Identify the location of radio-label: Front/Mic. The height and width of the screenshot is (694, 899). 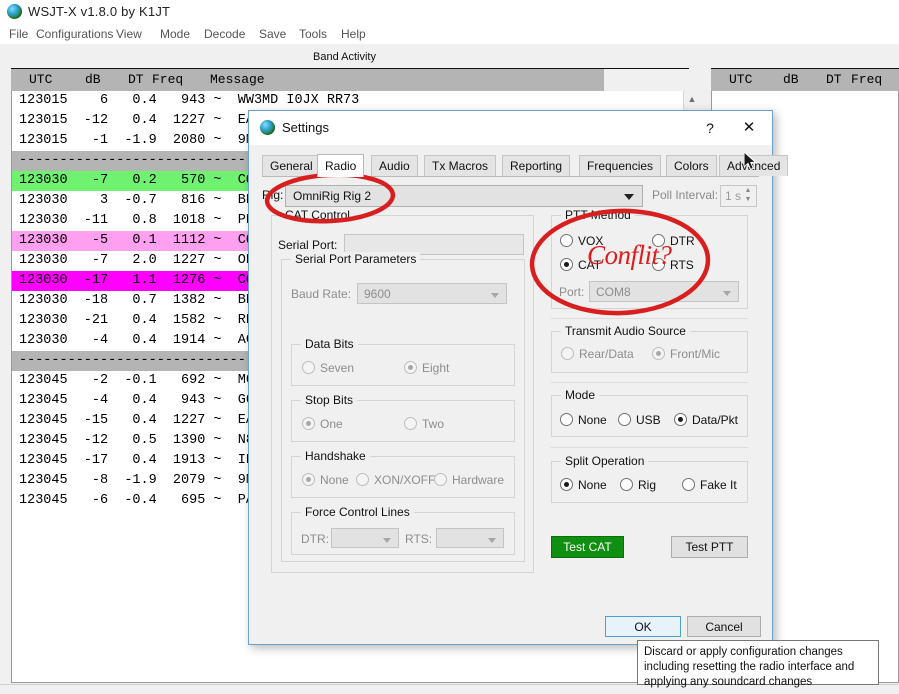
(695, 354).